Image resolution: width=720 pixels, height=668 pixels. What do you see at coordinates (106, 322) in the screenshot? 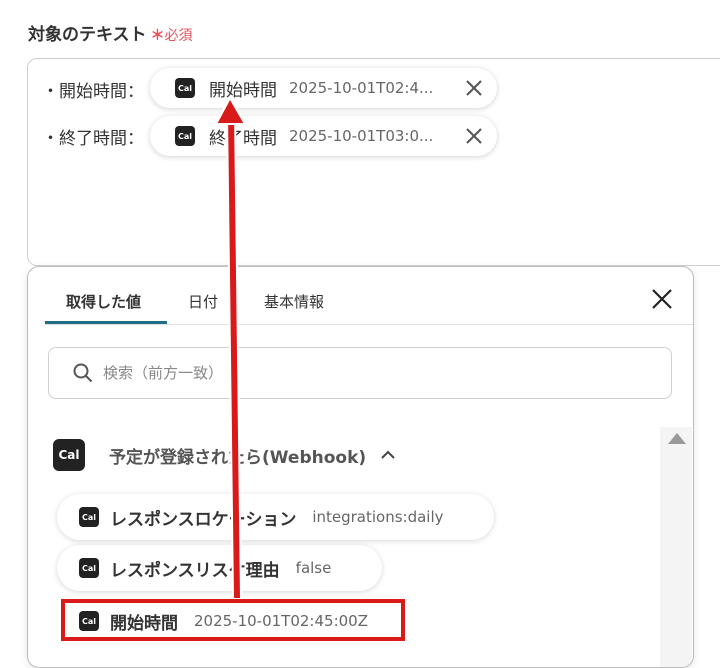
I see `active-tab-indicator` at bounding box center [106, 322].